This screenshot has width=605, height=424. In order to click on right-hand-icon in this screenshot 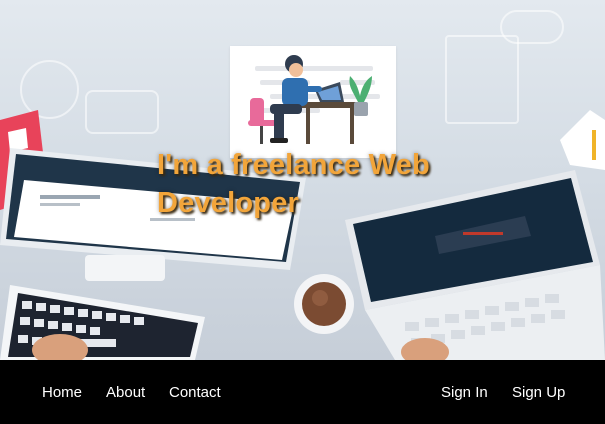, I will do `click(425, 349)`.